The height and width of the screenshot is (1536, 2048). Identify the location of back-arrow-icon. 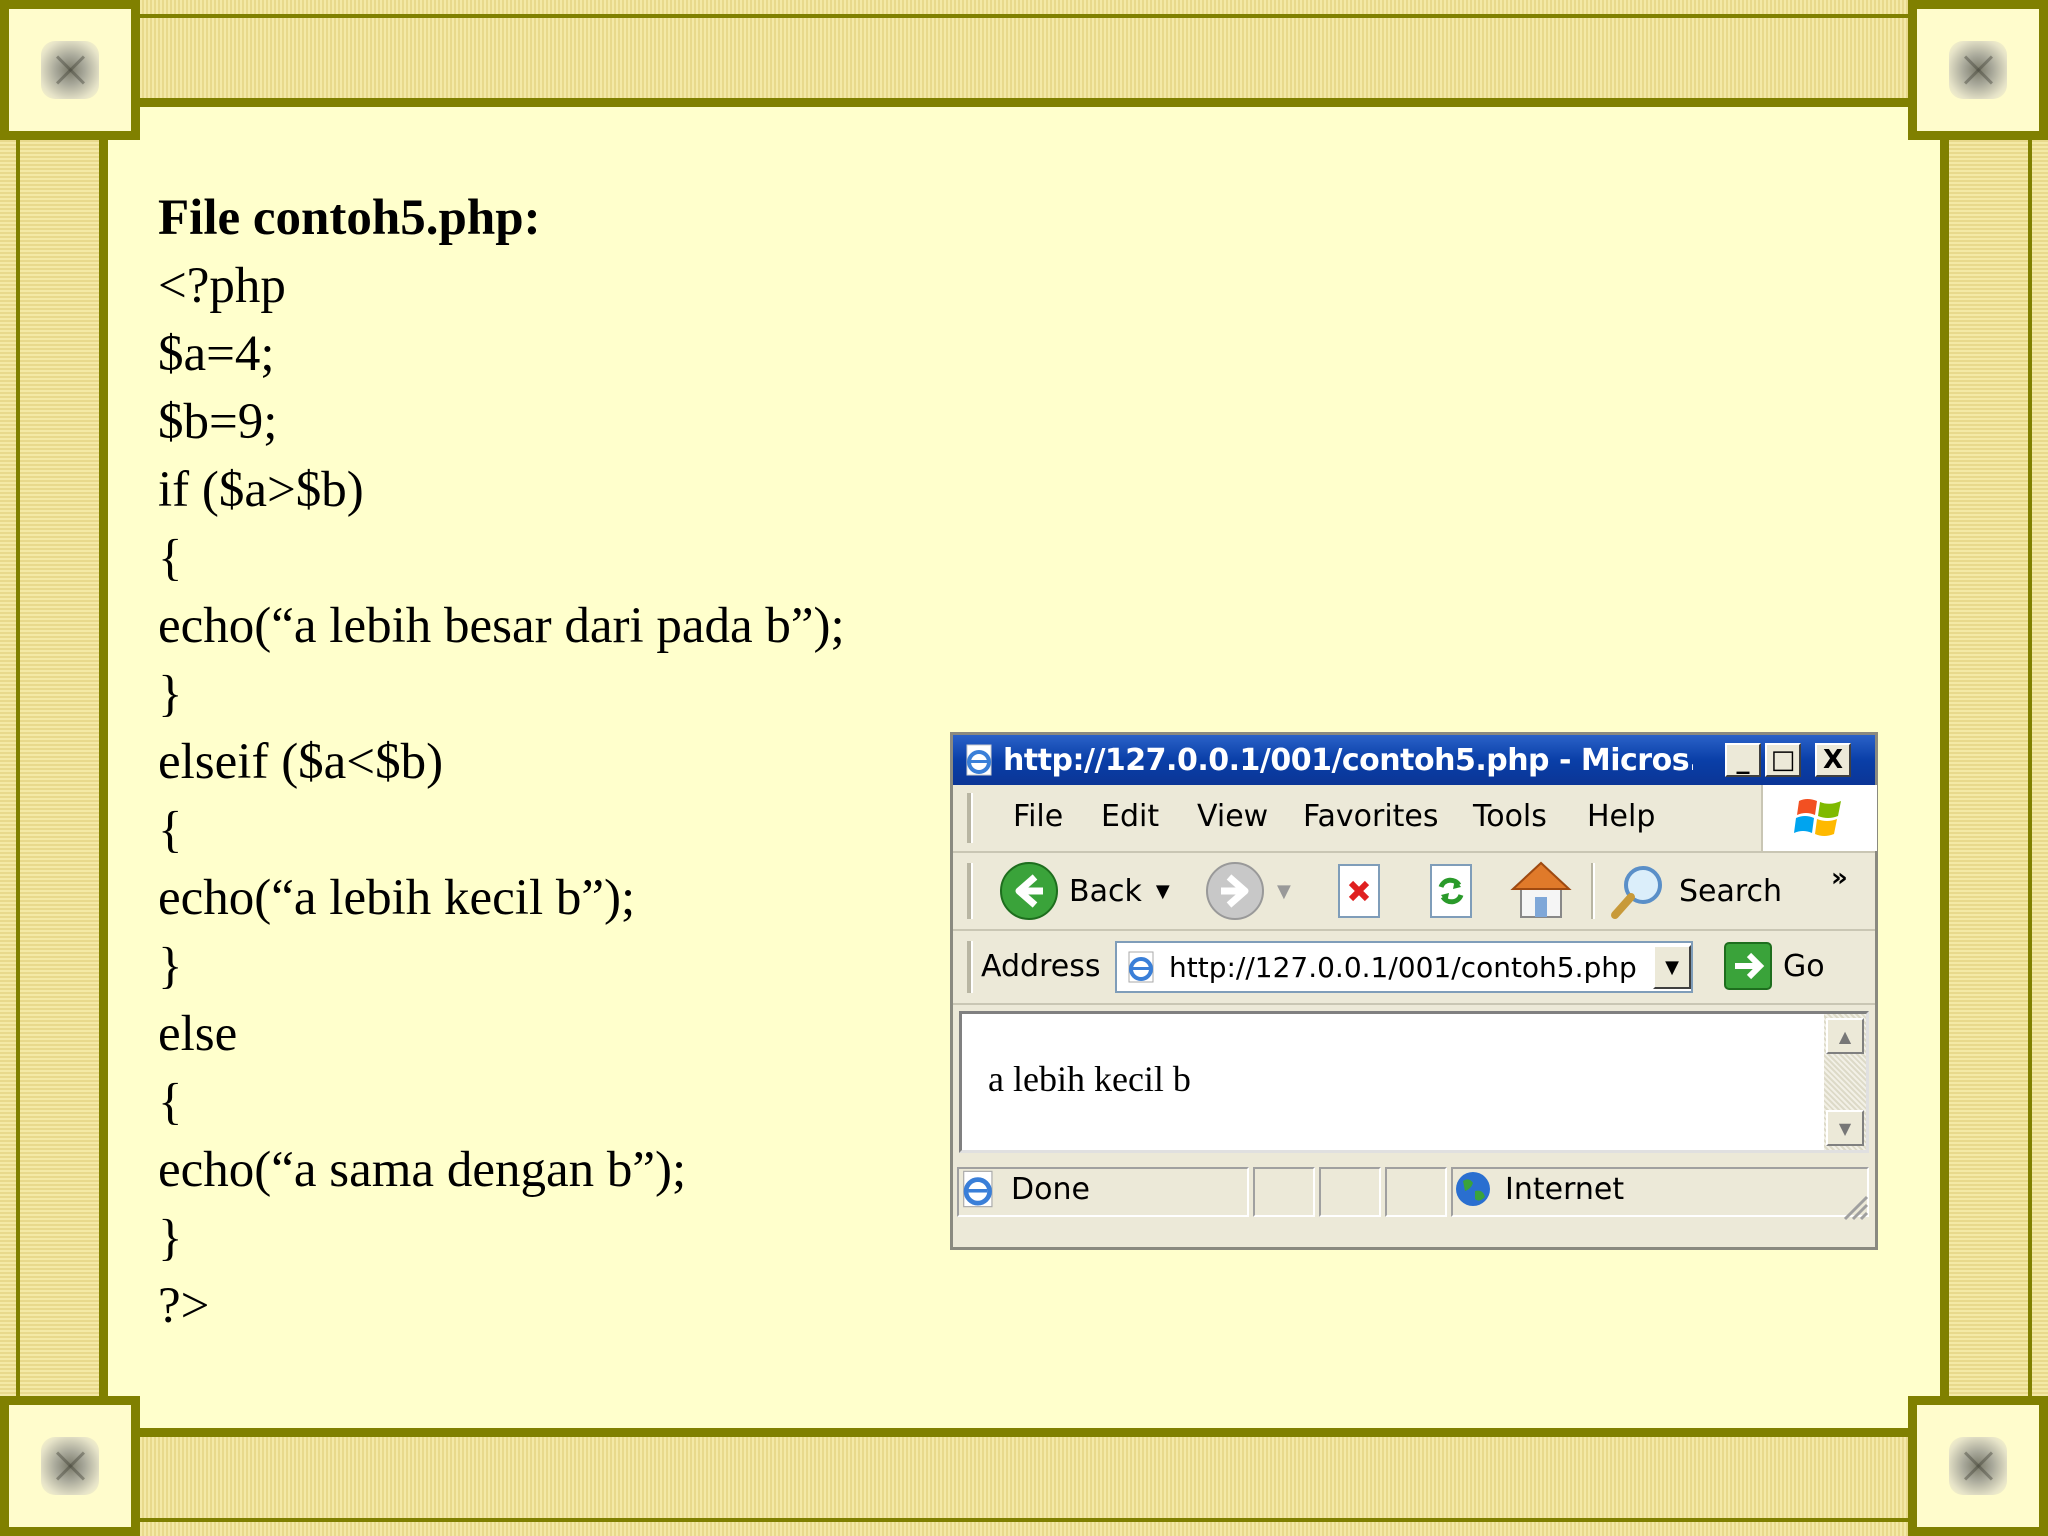
(1029, 891).